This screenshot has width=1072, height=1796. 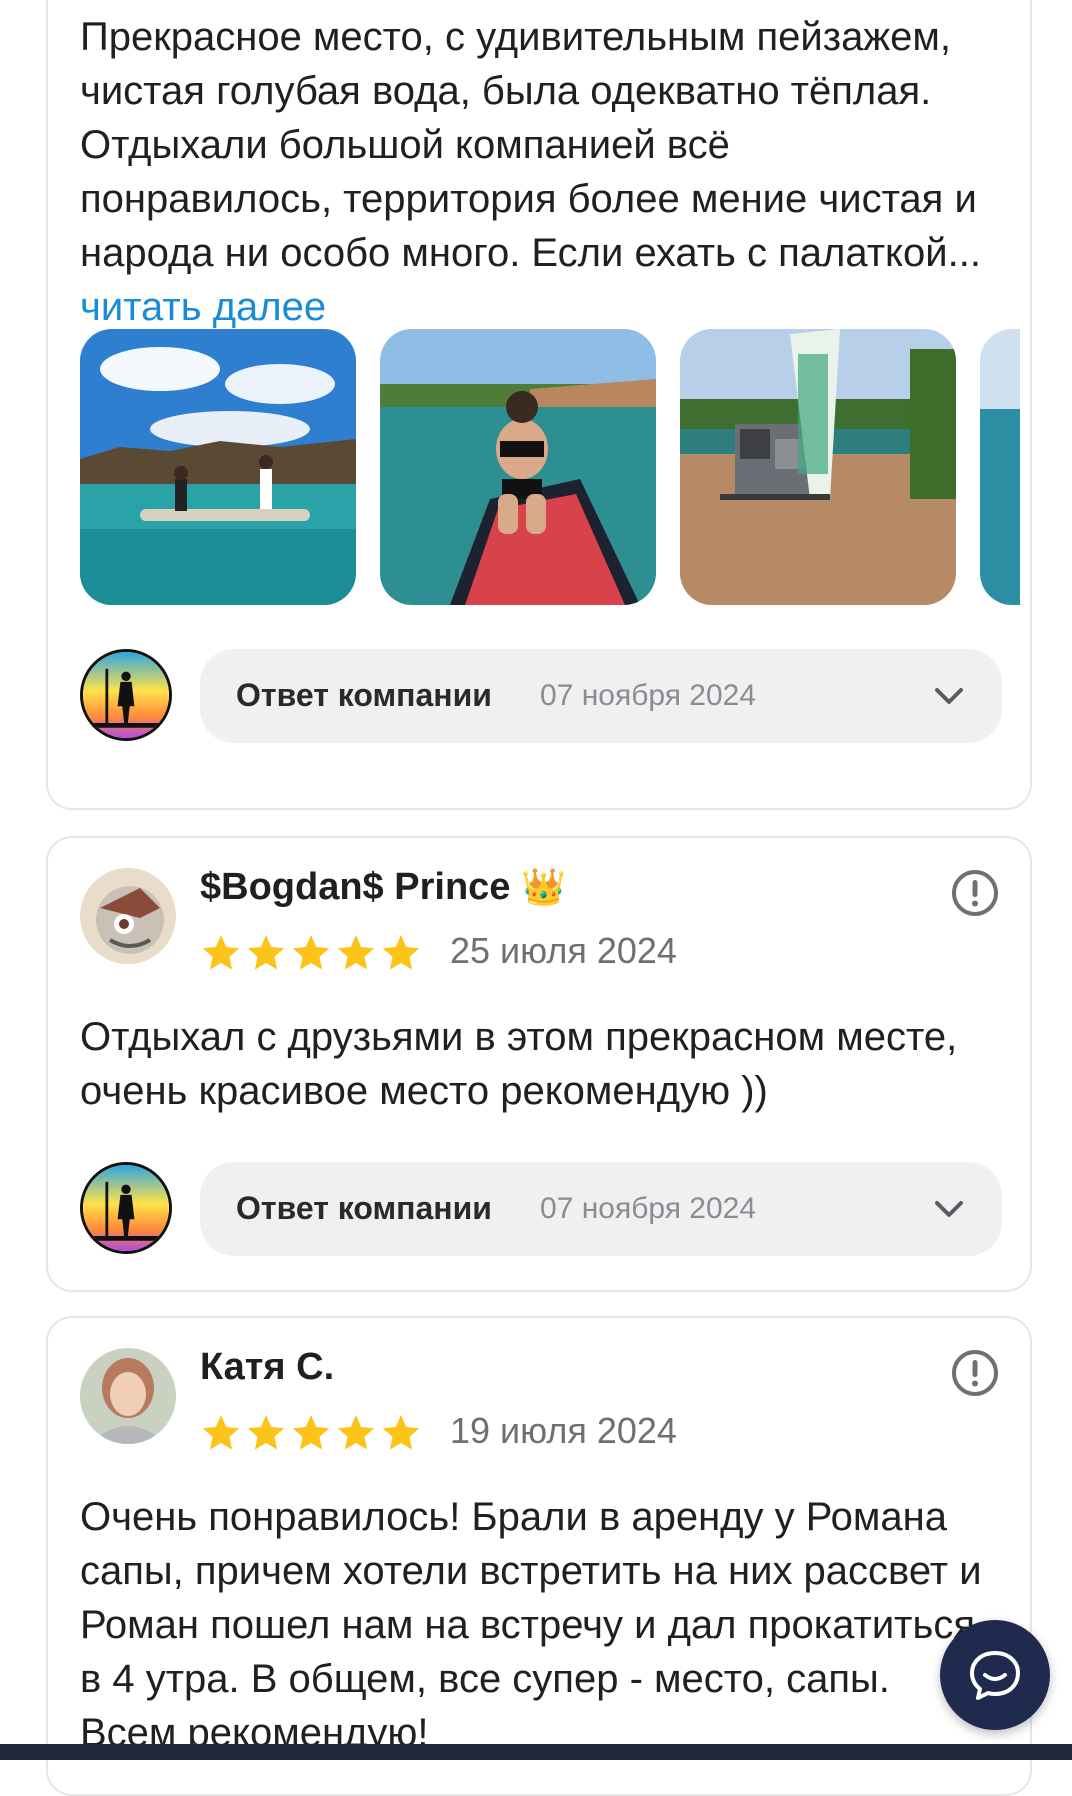 What do you see at coordinates (563, 1430) in the screenshot?
I see `review-date: 19 июля 2024` at bounding box center [563, 1430].